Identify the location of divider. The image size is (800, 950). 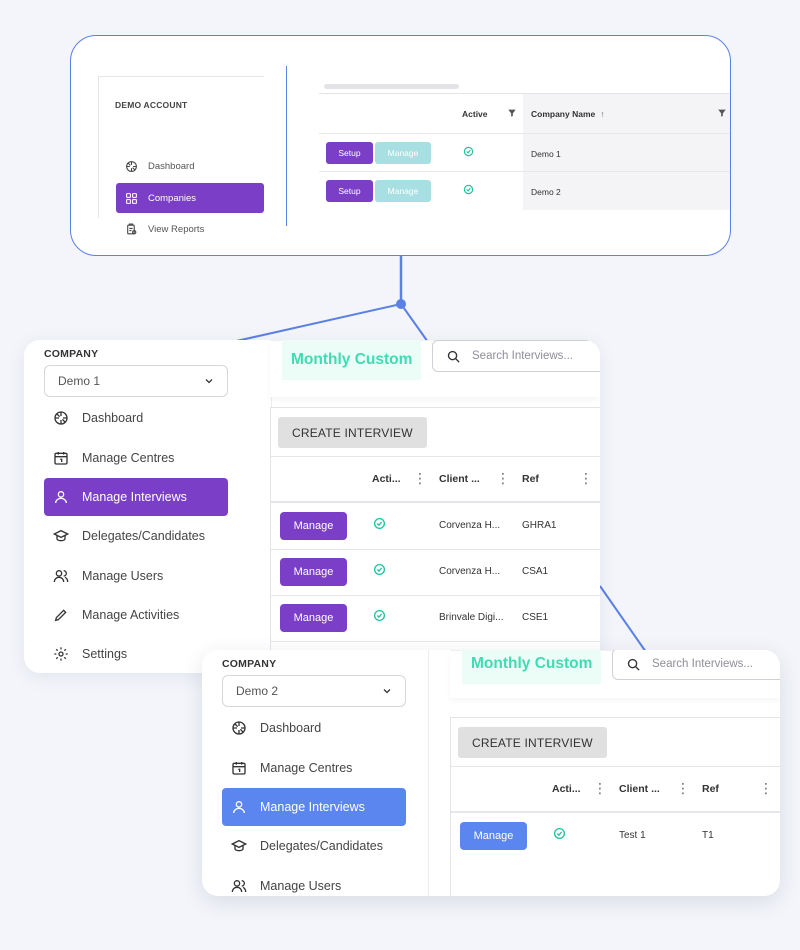
(286, 146).